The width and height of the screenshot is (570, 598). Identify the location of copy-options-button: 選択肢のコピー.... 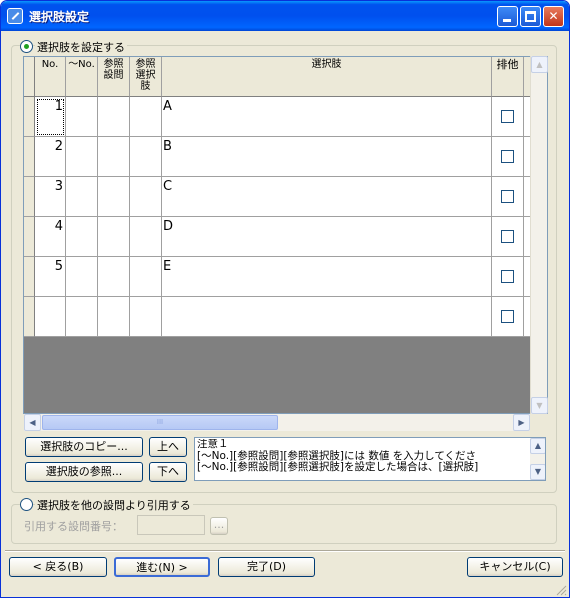
(84, 447).